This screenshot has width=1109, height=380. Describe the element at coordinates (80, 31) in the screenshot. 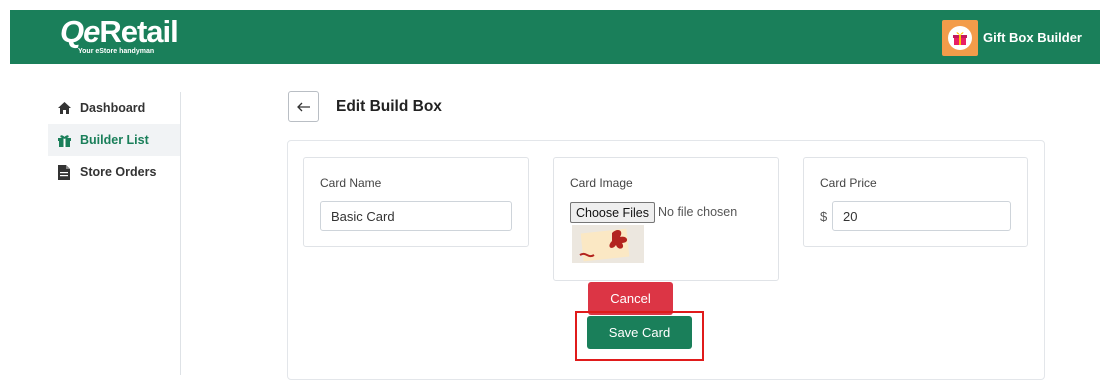

I see `logo-prefix: Qe` at that location.